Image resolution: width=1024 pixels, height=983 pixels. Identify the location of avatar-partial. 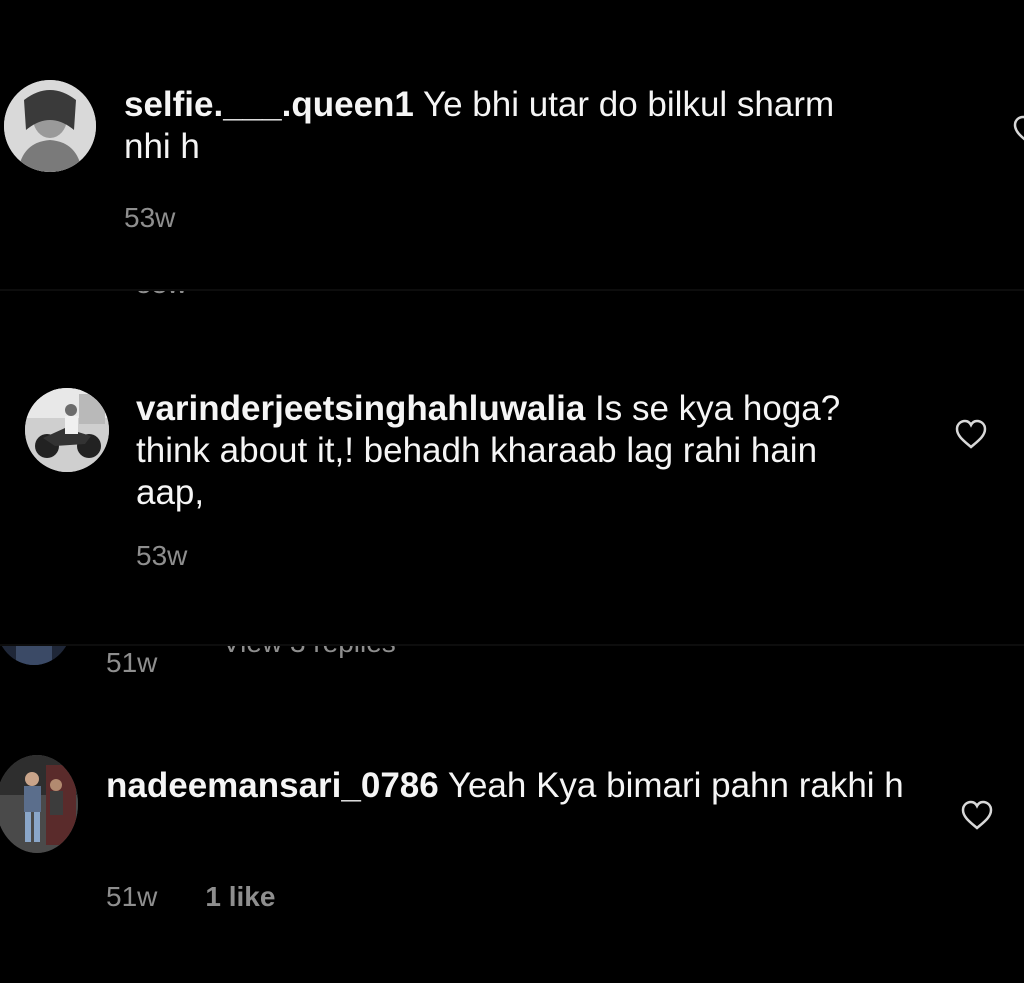
(36, 655).